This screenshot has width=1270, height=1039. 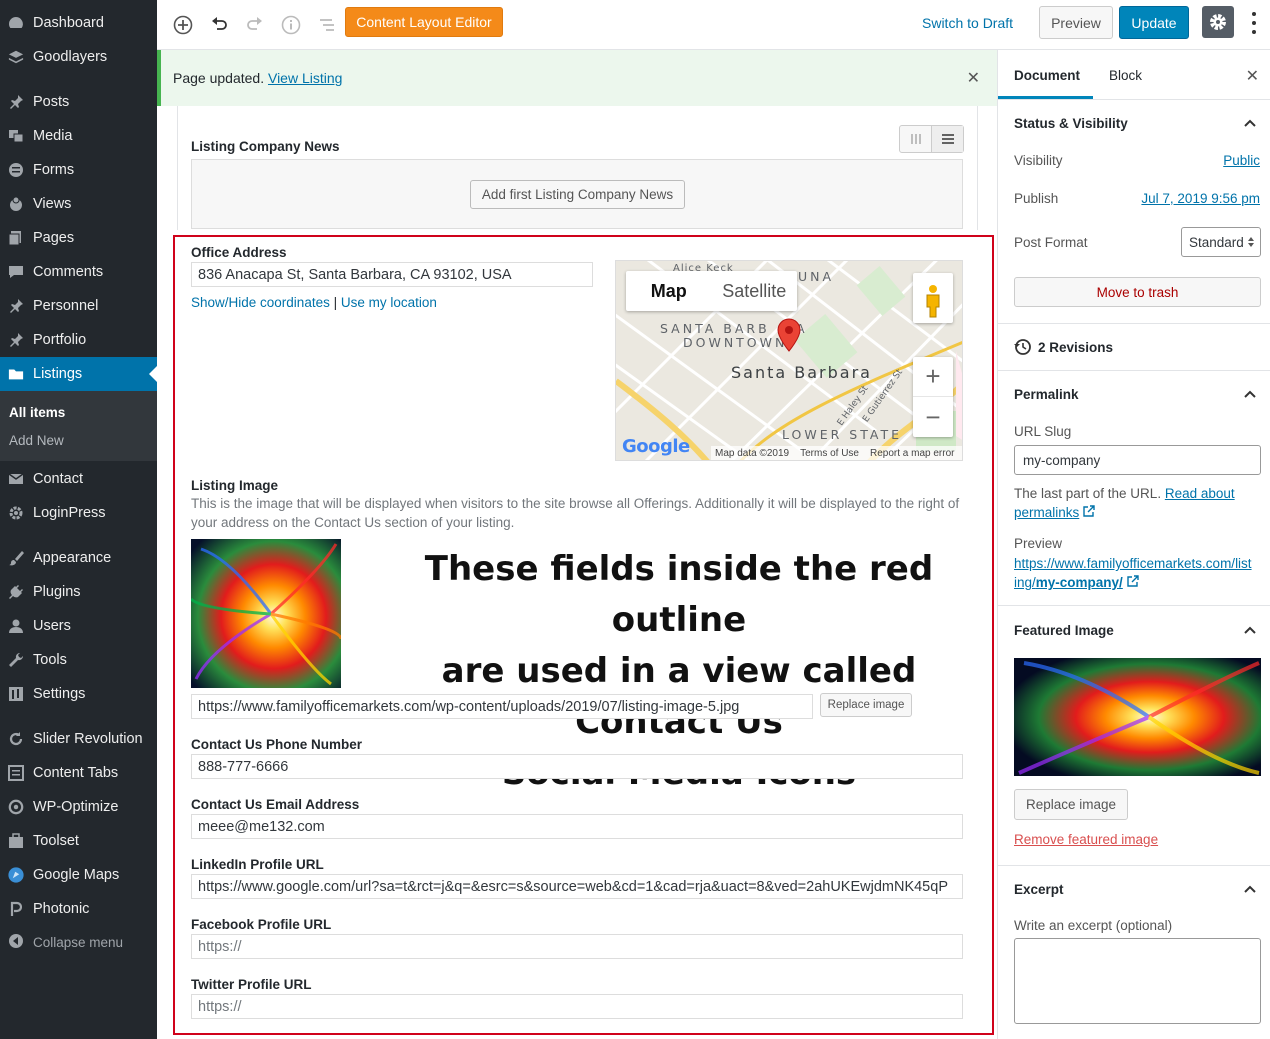 What do you see at coordinates (305, 78) in the screenshot?
I see `view-listing-link: View Listing` at bounding box center [305, 78].